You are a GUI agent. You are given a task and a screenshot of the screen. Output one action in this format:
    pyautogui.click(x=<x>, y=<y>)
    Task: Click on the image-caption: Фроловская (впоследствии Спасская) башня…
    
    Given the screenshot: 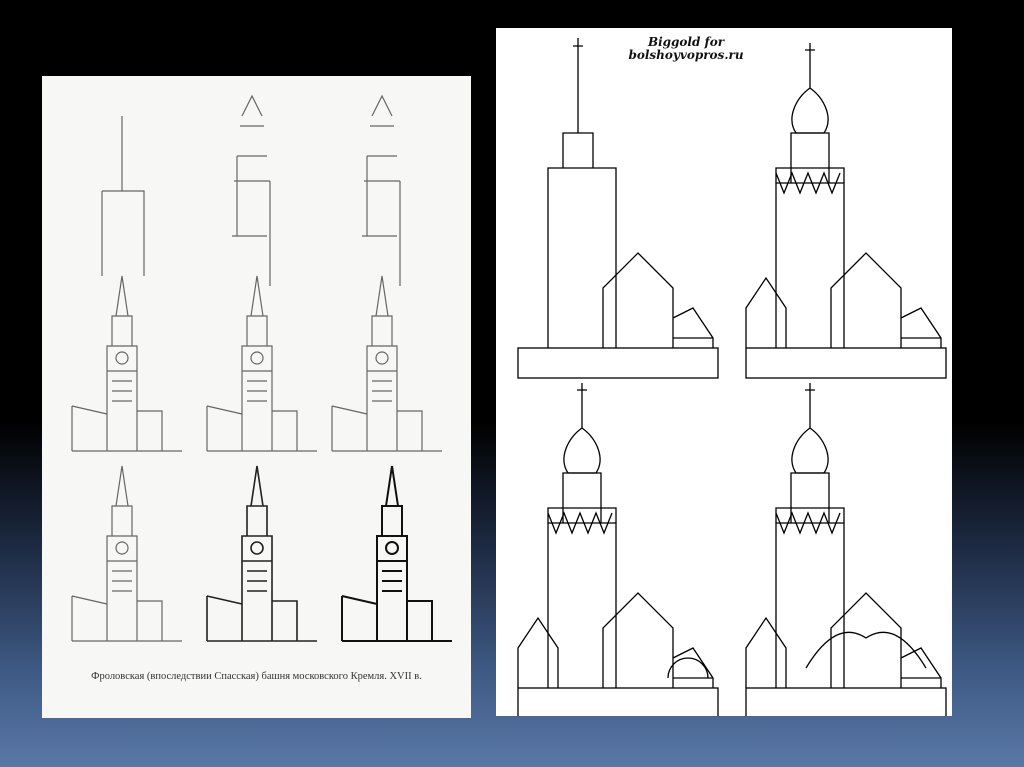 What is the action you would take?
    pyautogui.click(x=256, y=676)
    